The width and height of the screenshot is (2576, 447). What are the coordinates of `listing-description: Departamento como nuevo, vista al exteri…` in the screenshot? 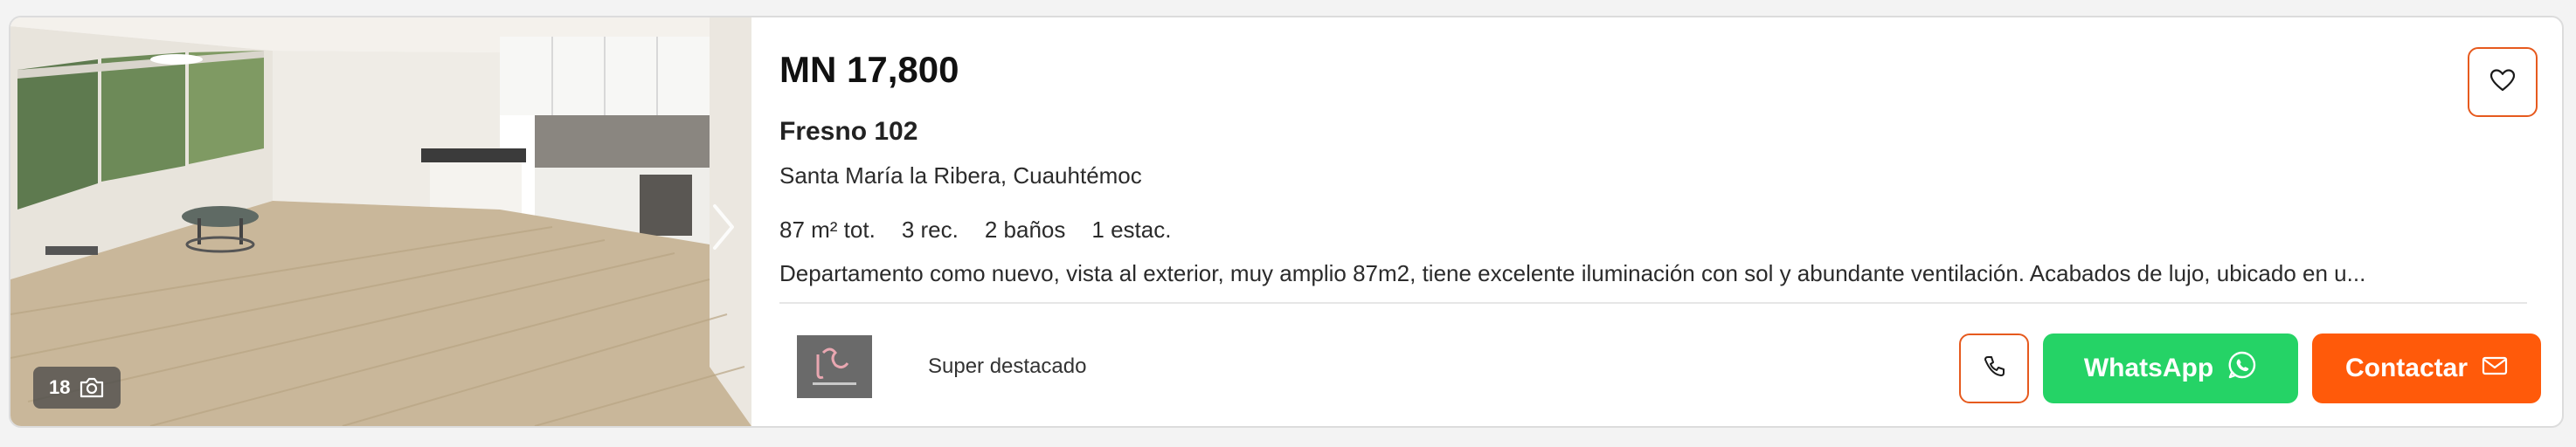 It's located at (1631, 273).